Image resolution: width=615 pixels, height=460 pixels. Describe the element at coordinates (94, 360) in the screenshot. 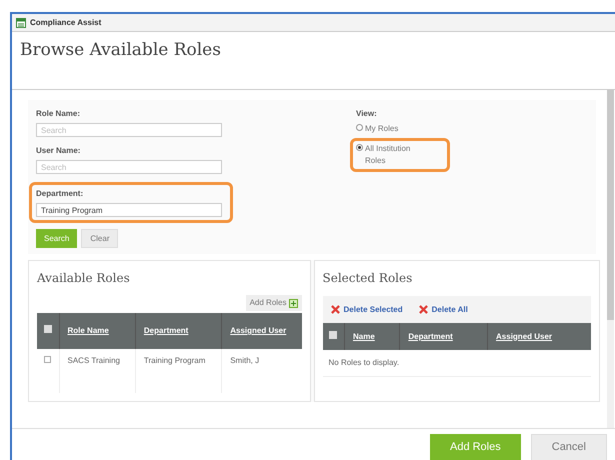

I see `table-cell: SACS Training` at that location.